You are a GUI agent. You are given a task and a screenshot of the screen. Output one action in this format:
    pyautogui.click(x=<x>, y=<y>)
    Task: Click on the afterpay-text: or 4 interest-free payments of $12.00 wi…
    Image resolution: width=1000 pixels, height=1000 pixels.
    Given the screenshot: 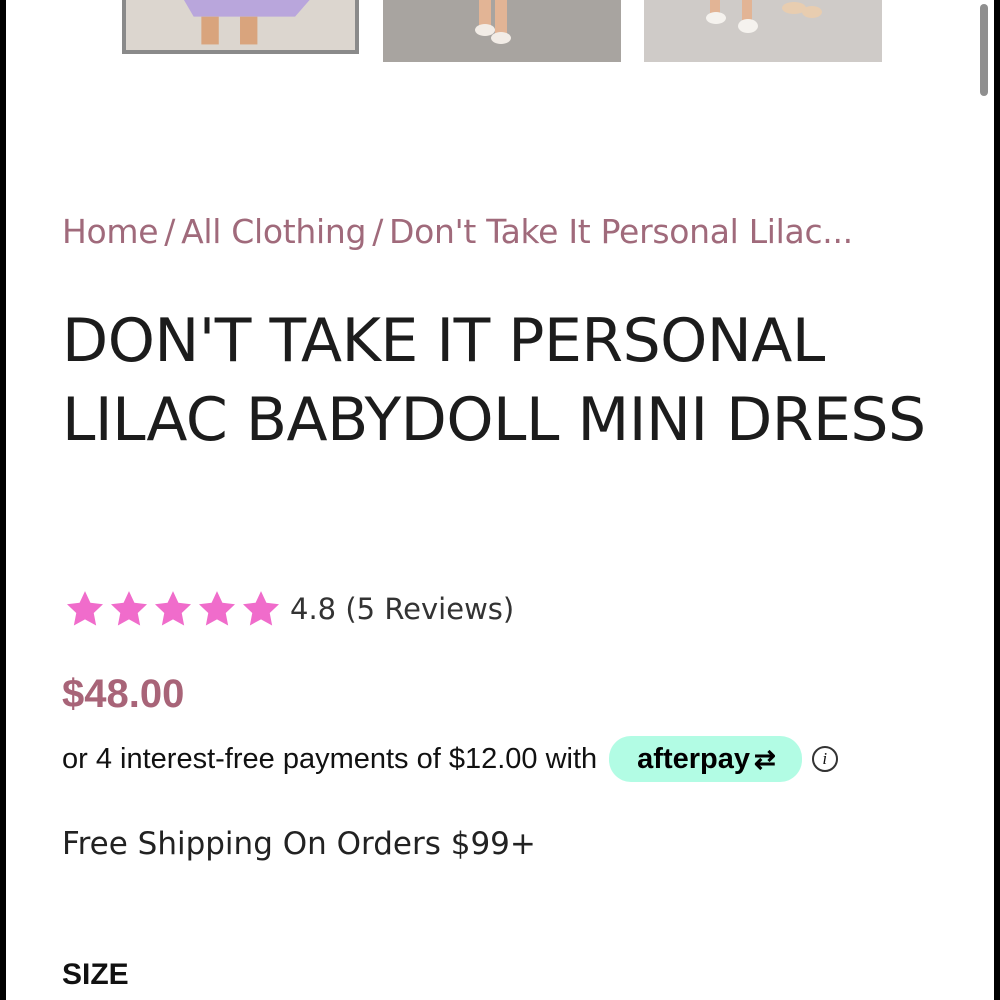 What is the action you would take?
    pyautogui.click(x=330, y=758)
    